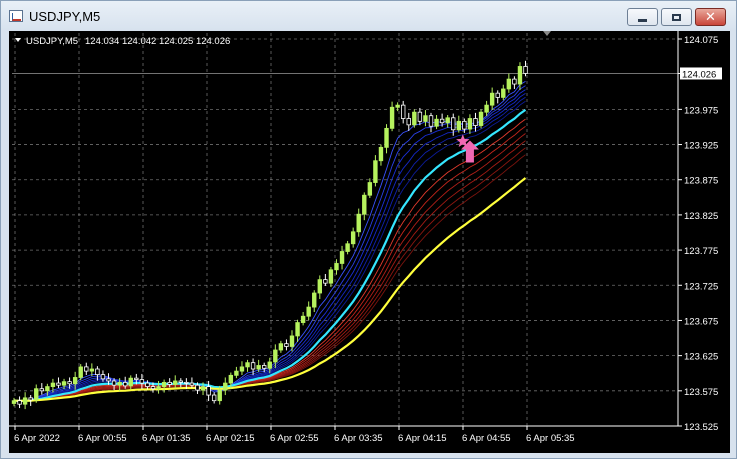  I want to click on y-tick-label: 123.725, so click(701, 286).